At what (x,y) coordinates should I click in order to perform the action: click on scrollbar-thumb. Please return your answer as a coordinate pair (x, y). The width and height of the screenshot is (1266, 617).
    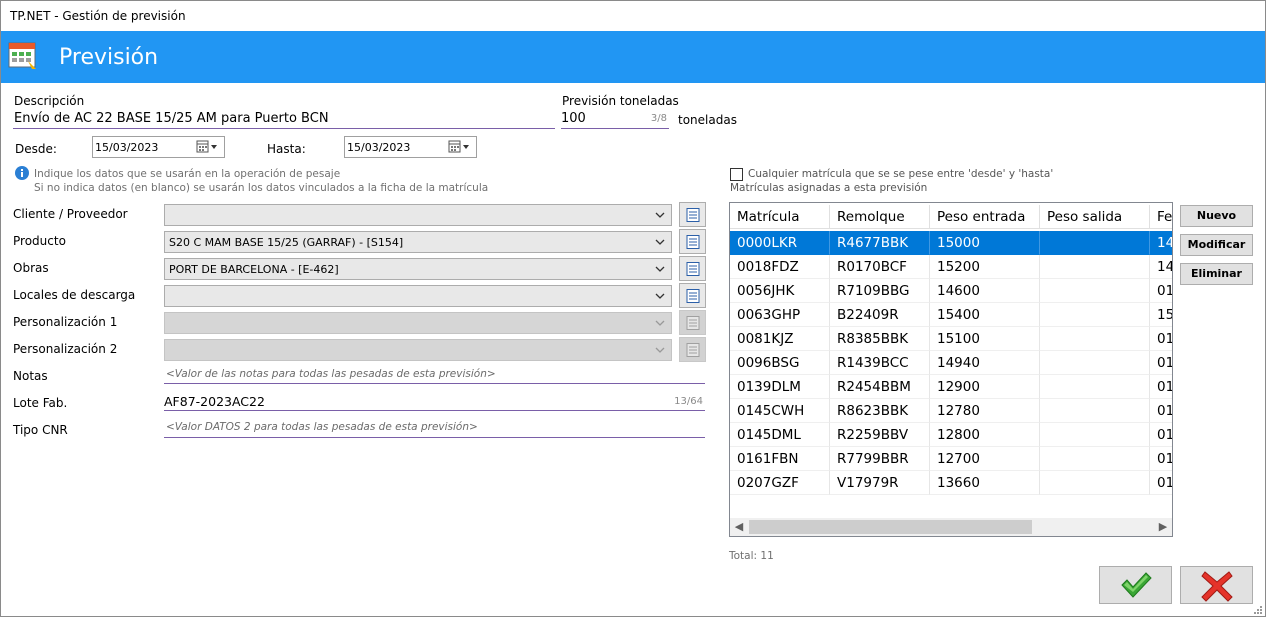
    Looking at the image, I should click on (890, 527).